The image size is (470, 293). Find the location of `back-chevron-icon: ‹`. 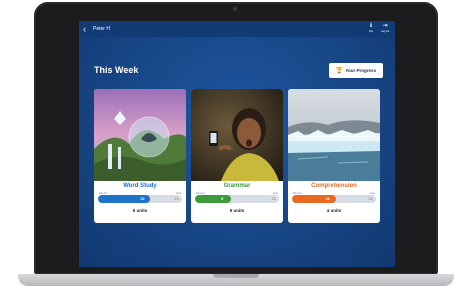

back-chevron-icon: ‹ is located at coordinates (84, 29).